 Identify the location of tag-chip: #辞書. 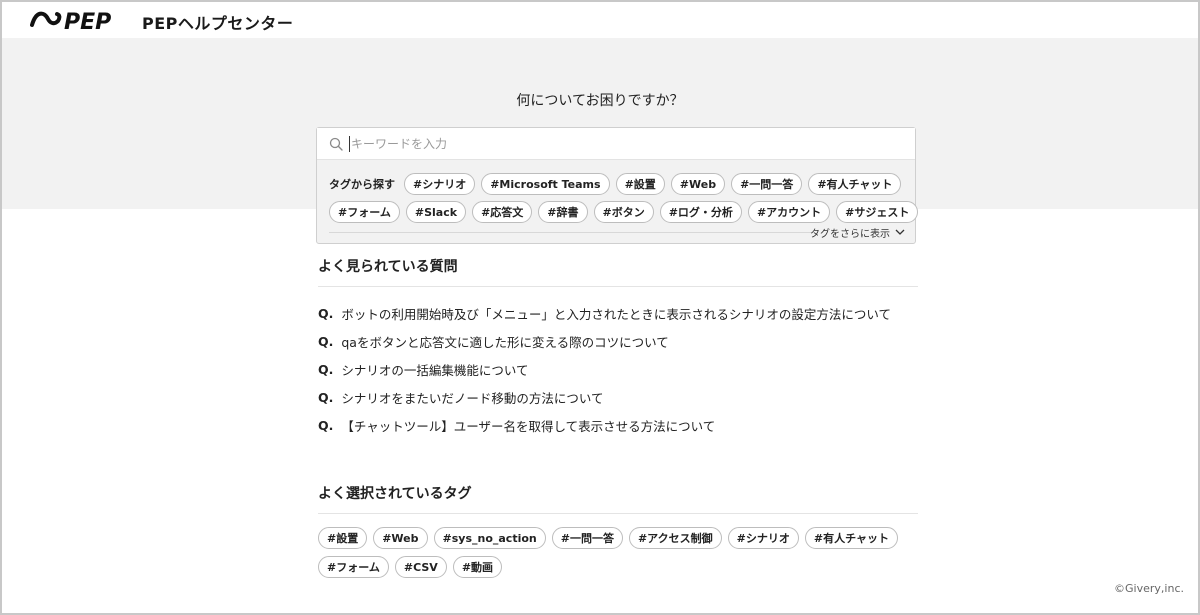
(563, 212).